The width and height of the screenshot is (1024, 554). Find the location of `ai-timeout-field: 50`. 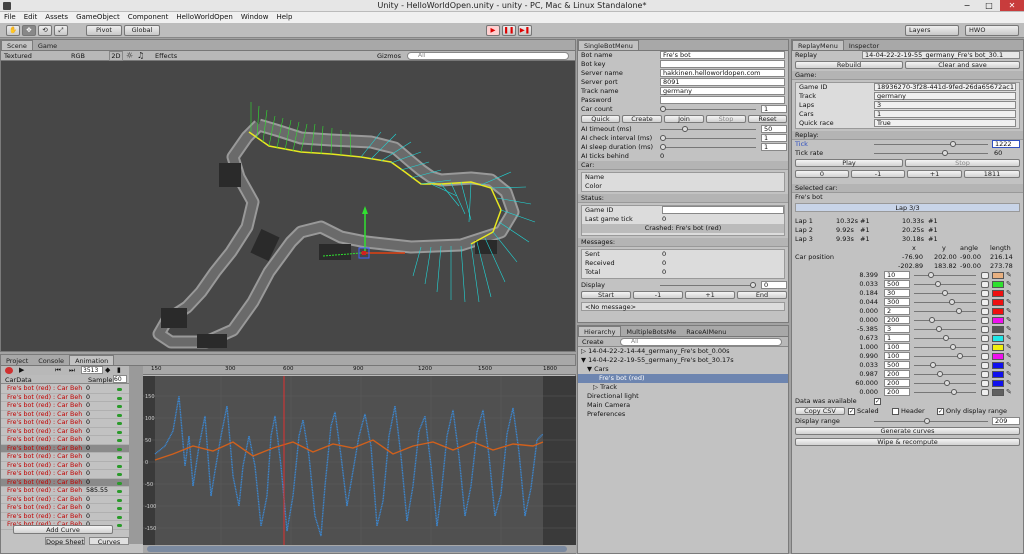

ai-timeout-field: 50 is located at coordinates (774, 129).